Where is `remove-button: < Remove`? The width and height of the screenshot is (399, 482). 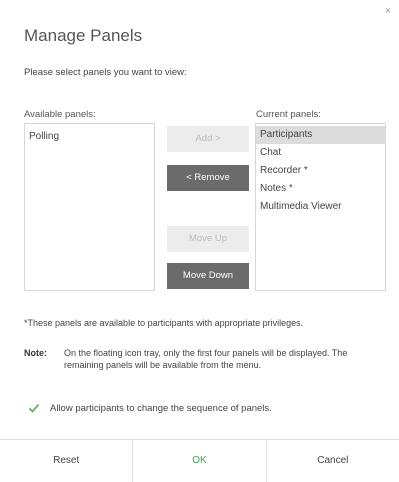 remove-button: < Remove is located at coordinates (208, 178).